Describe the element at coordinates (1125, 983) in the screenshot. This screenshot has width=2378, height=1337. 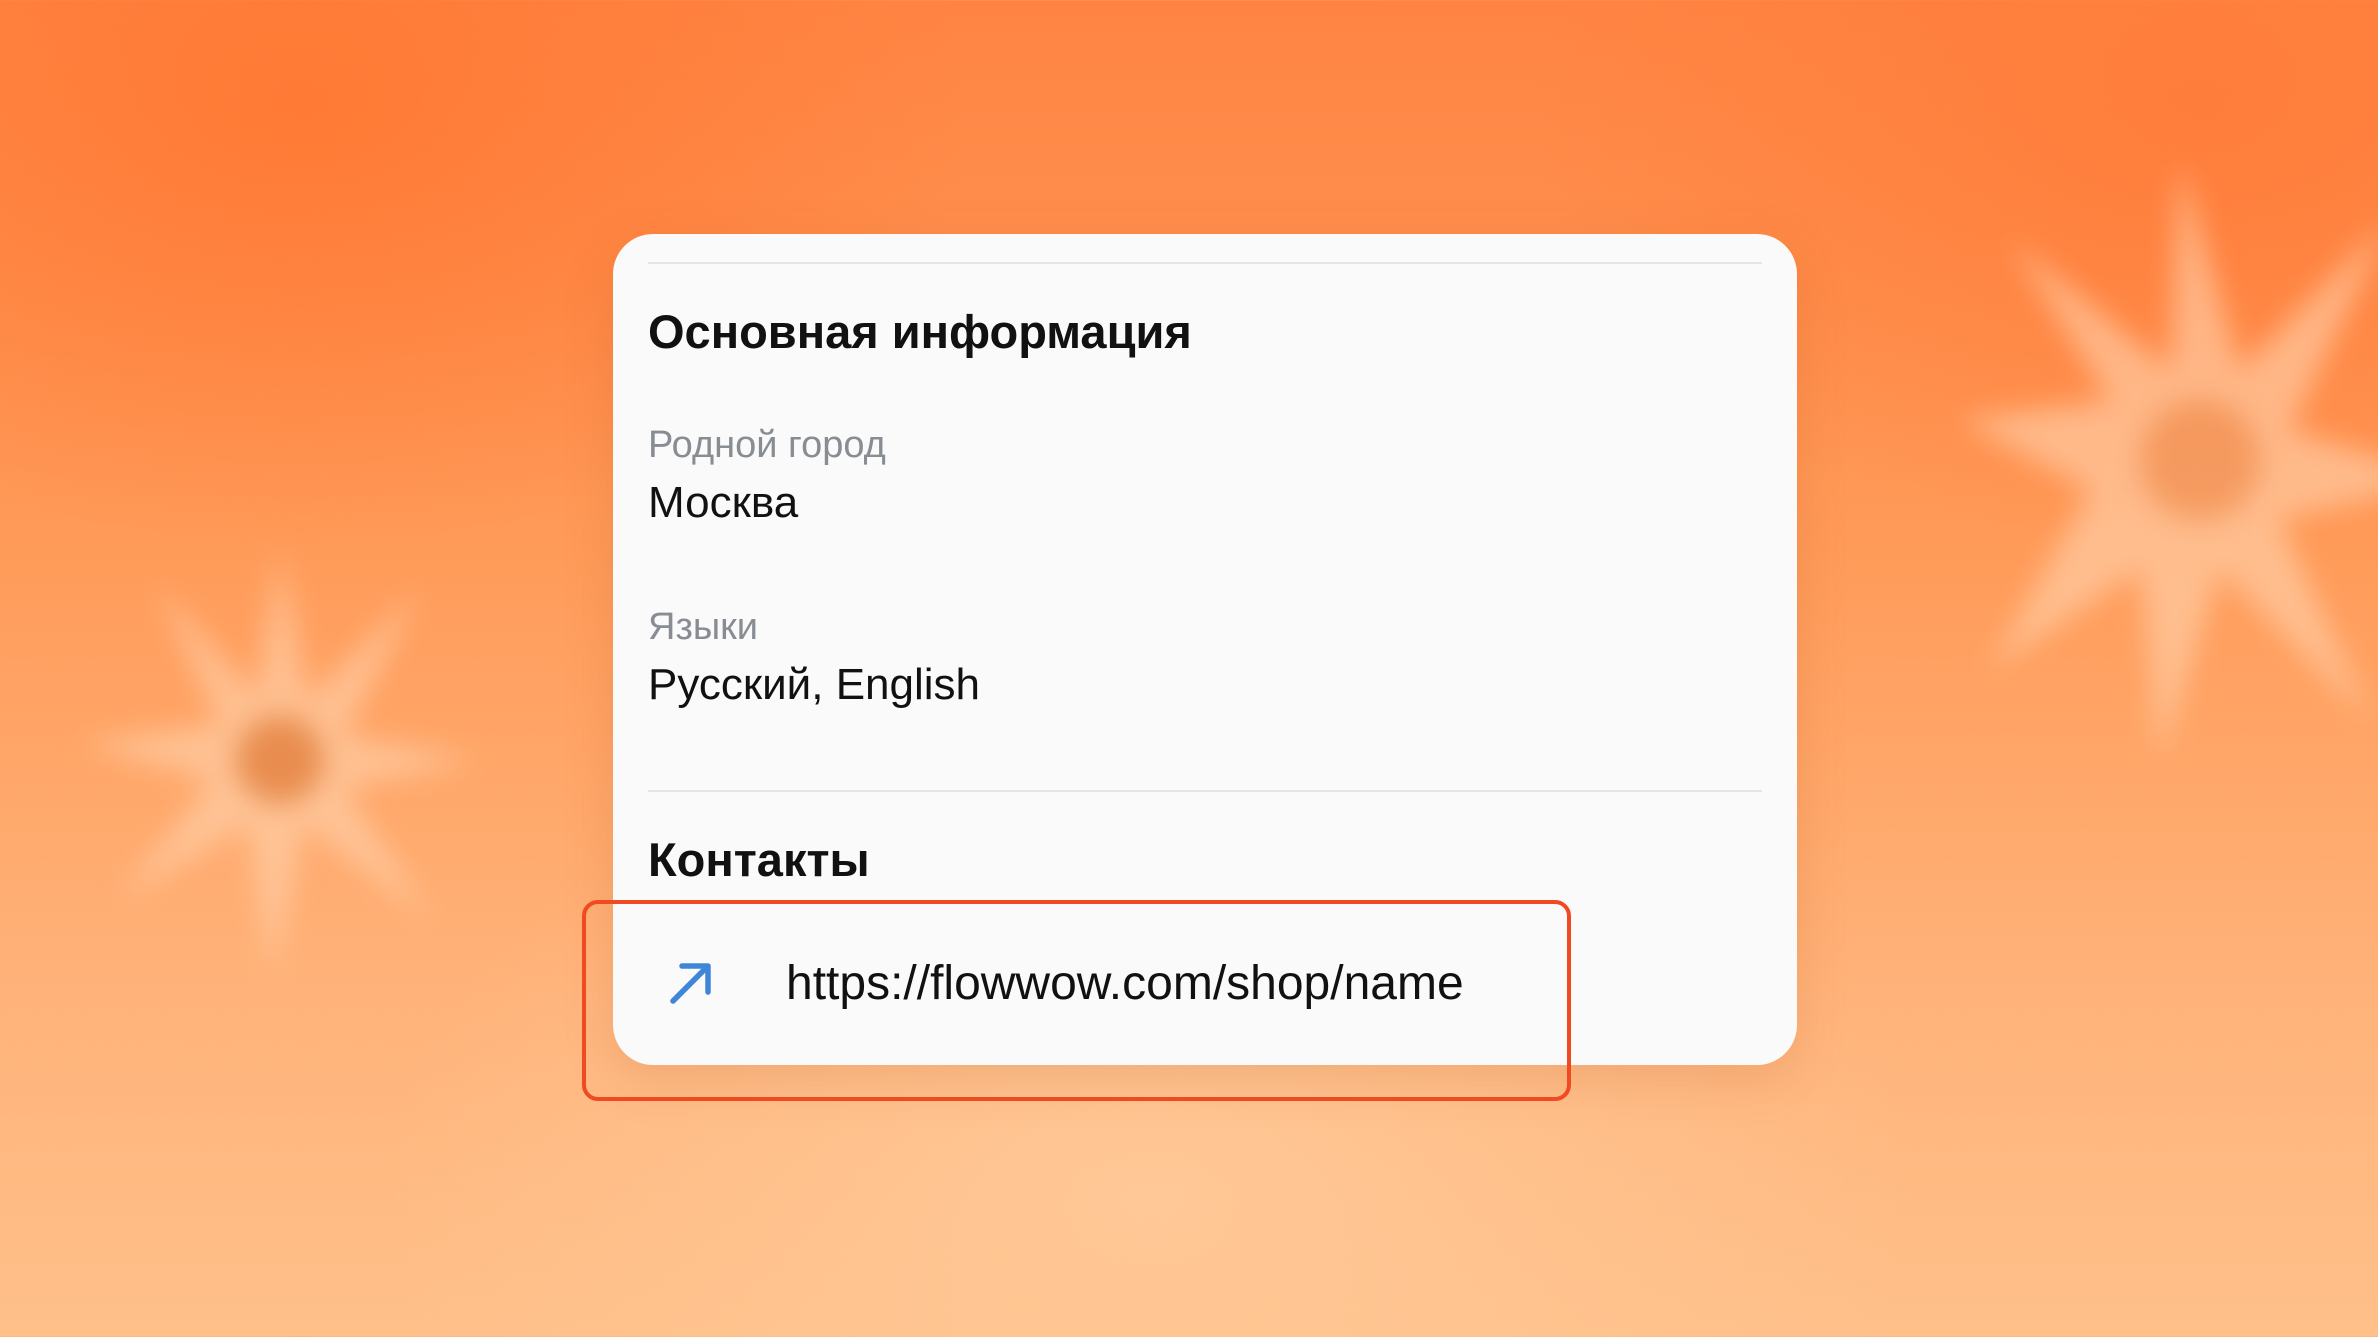
I see `contact-link-url: https://flowwow.com/shop/name` at that location.